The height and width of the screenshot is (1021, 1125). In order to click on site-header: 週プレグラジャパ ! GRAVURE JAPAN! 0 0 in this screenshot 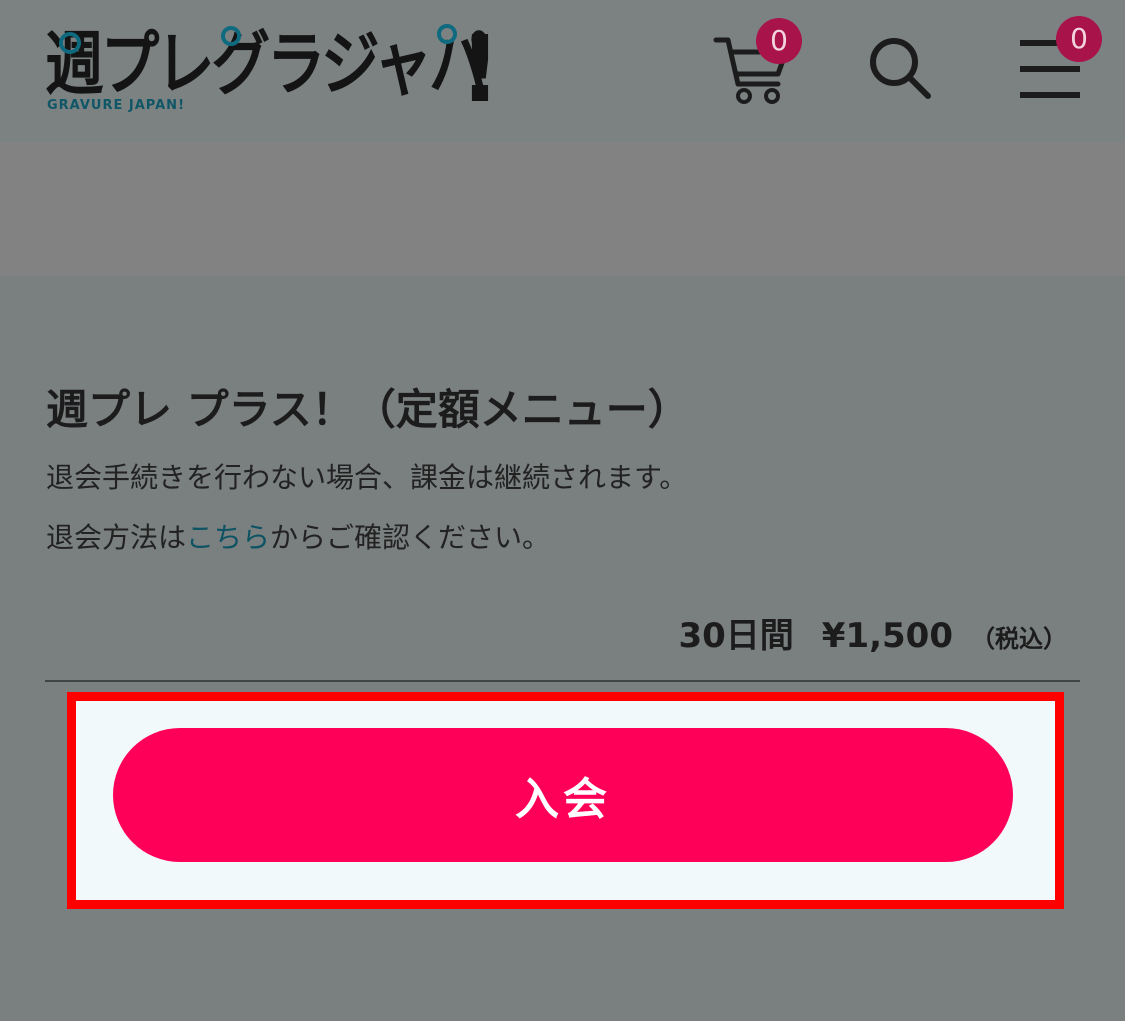, I will do `click(562, 71)`.